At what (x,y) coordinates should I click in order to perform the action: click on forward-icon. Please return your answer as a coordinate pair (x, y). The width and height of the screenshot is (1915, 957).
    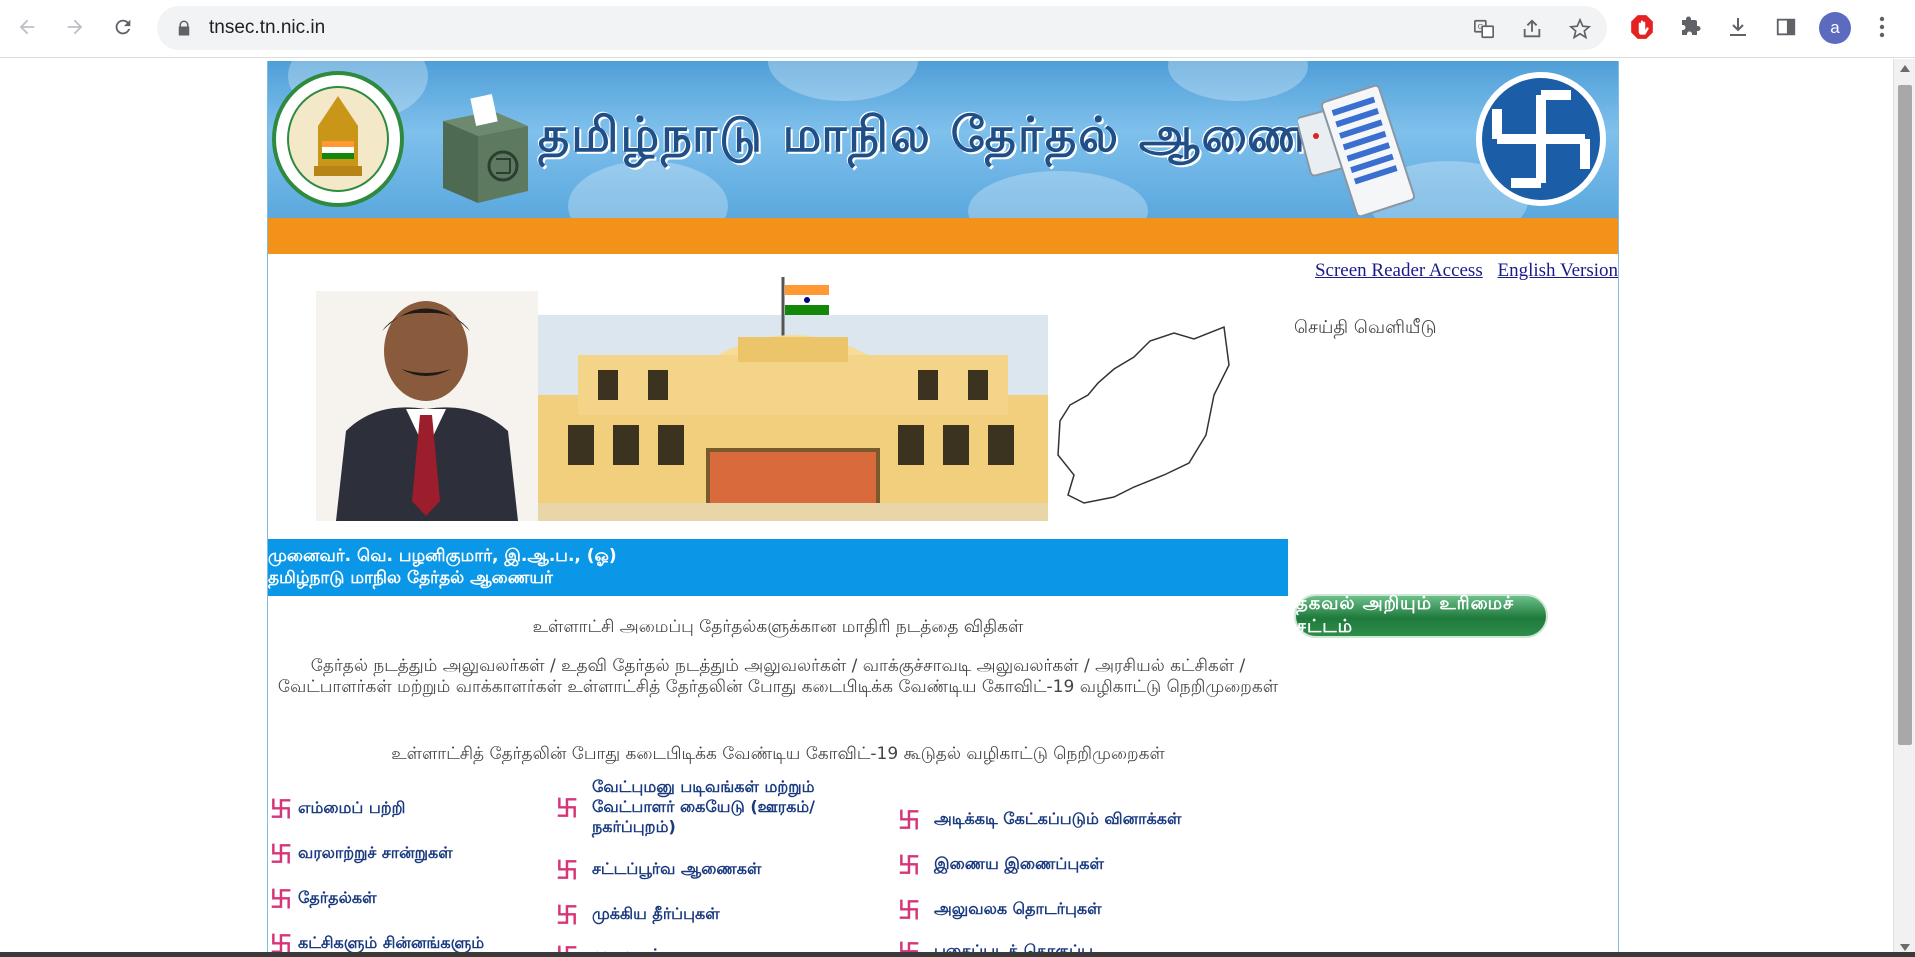
    Looking at the image, I should click on (75, 27).